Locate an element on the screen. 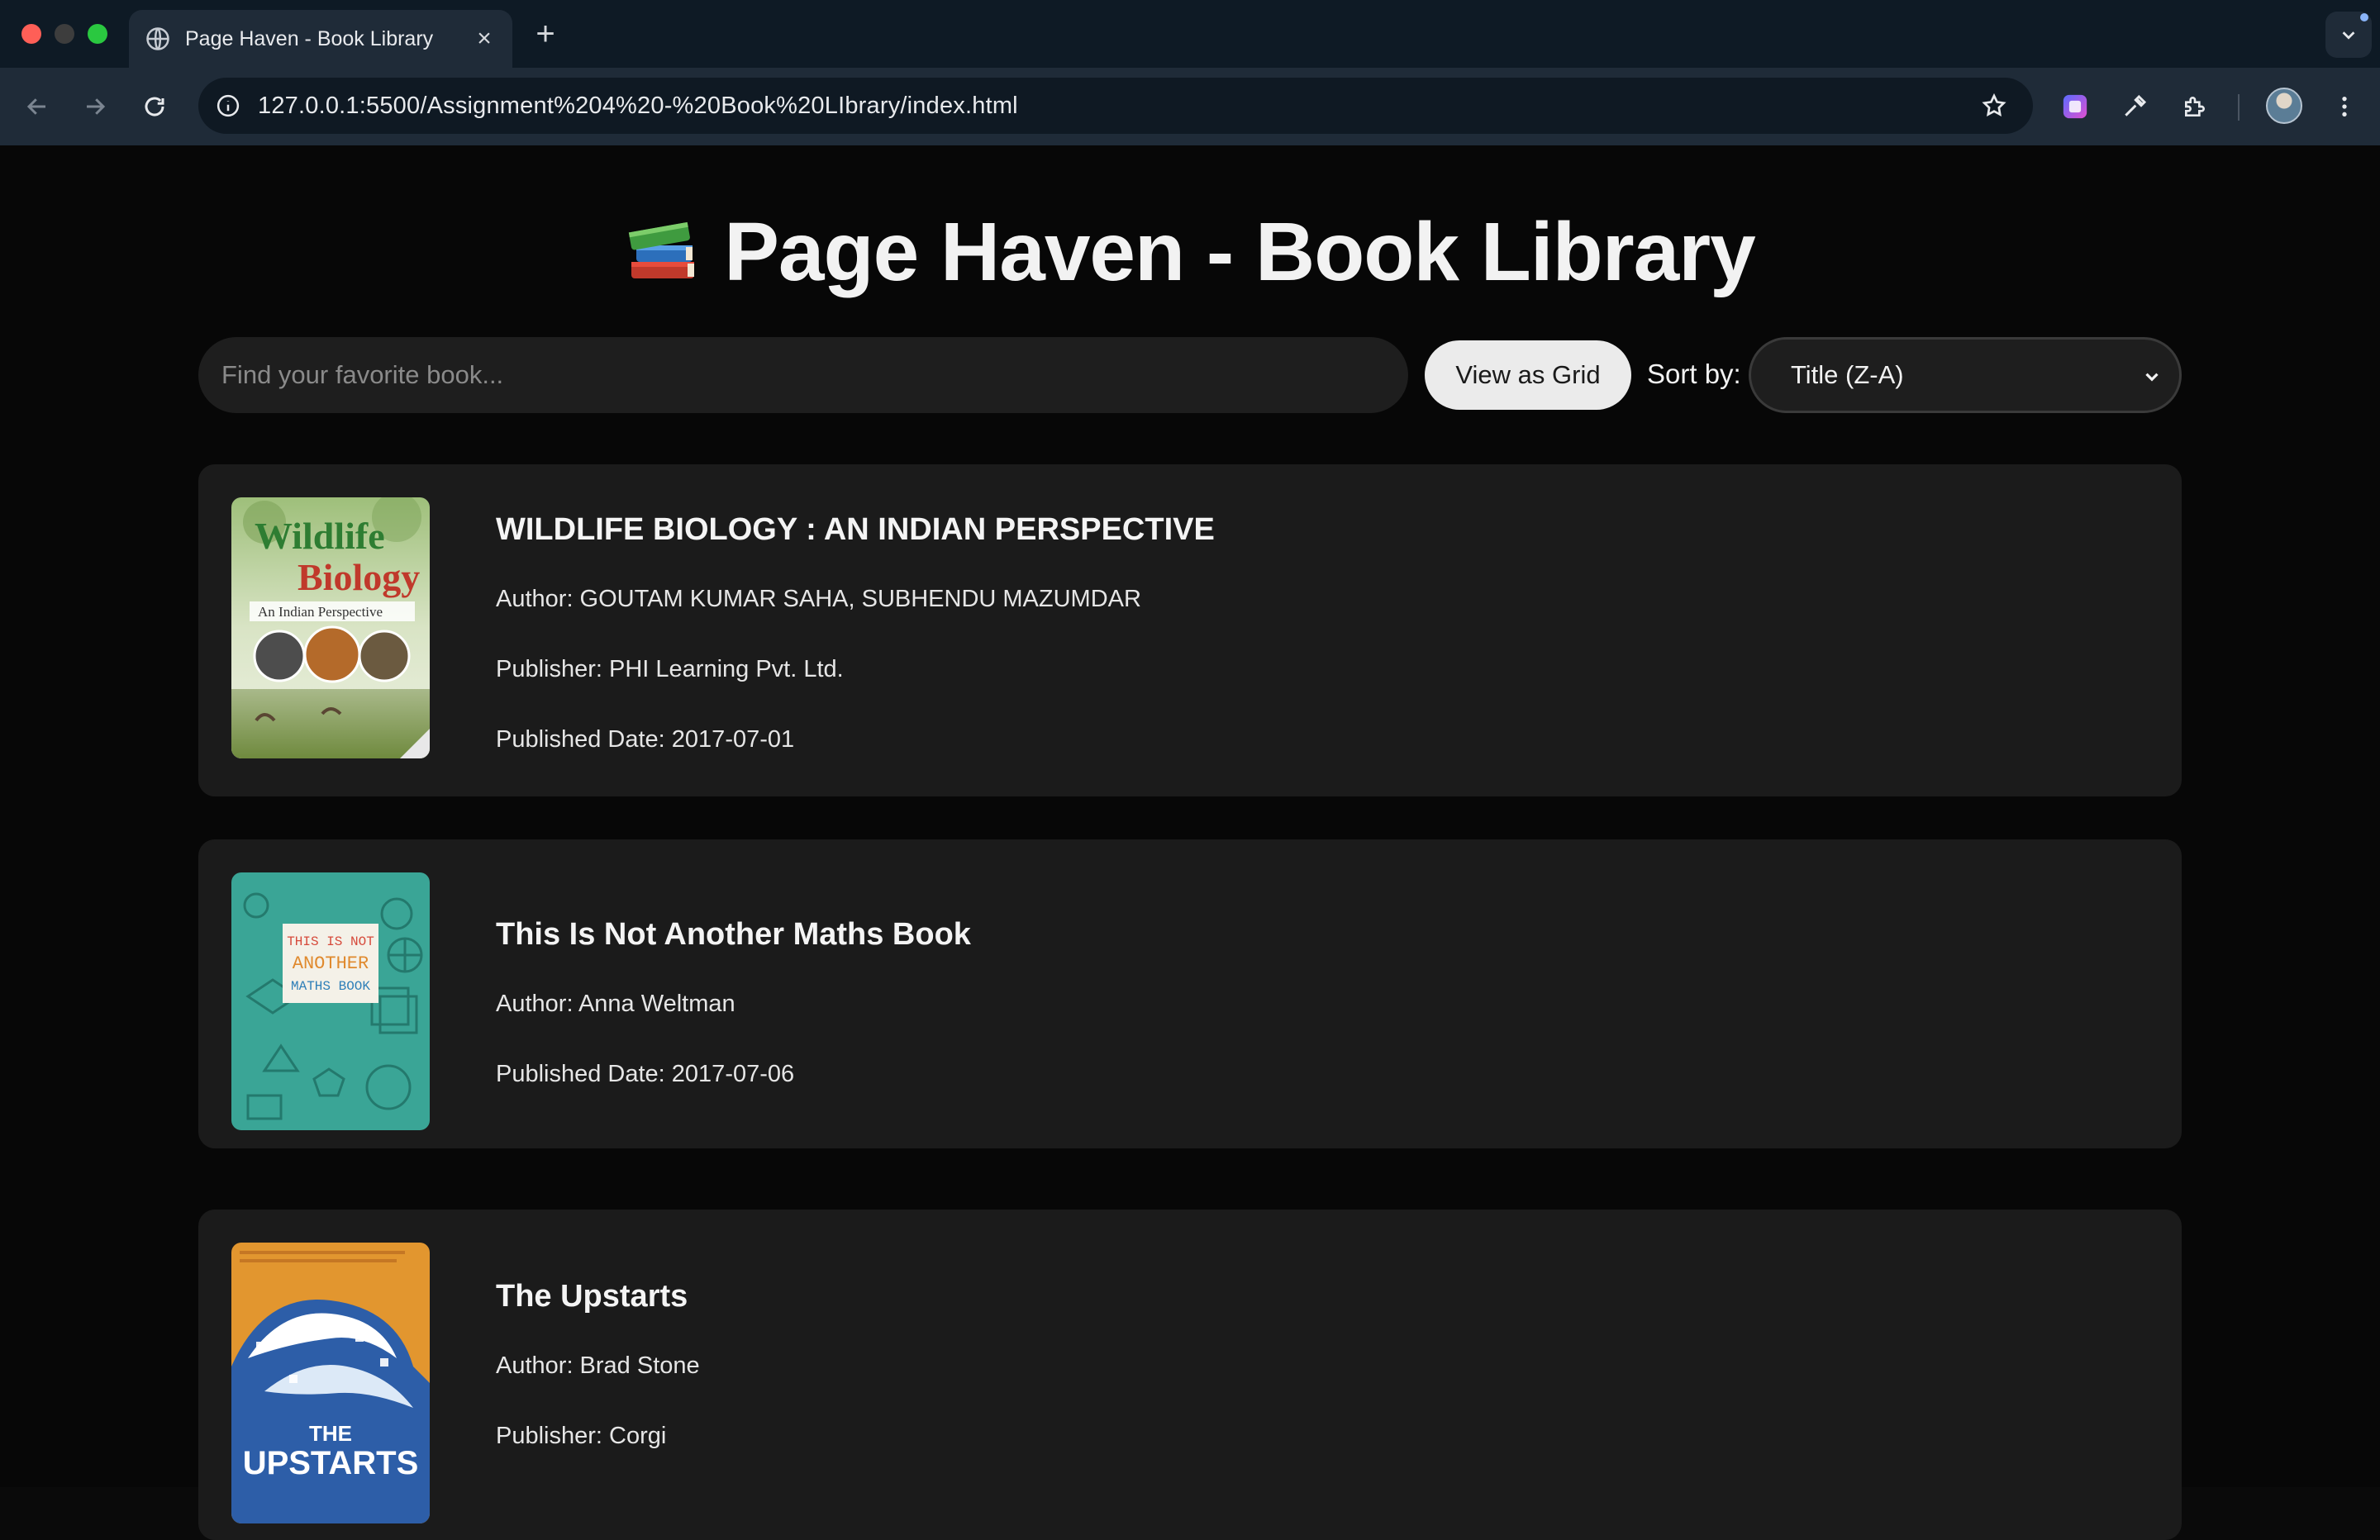  page-title-text: Page Haven - Book Library is located at coordinates (1240, 252).